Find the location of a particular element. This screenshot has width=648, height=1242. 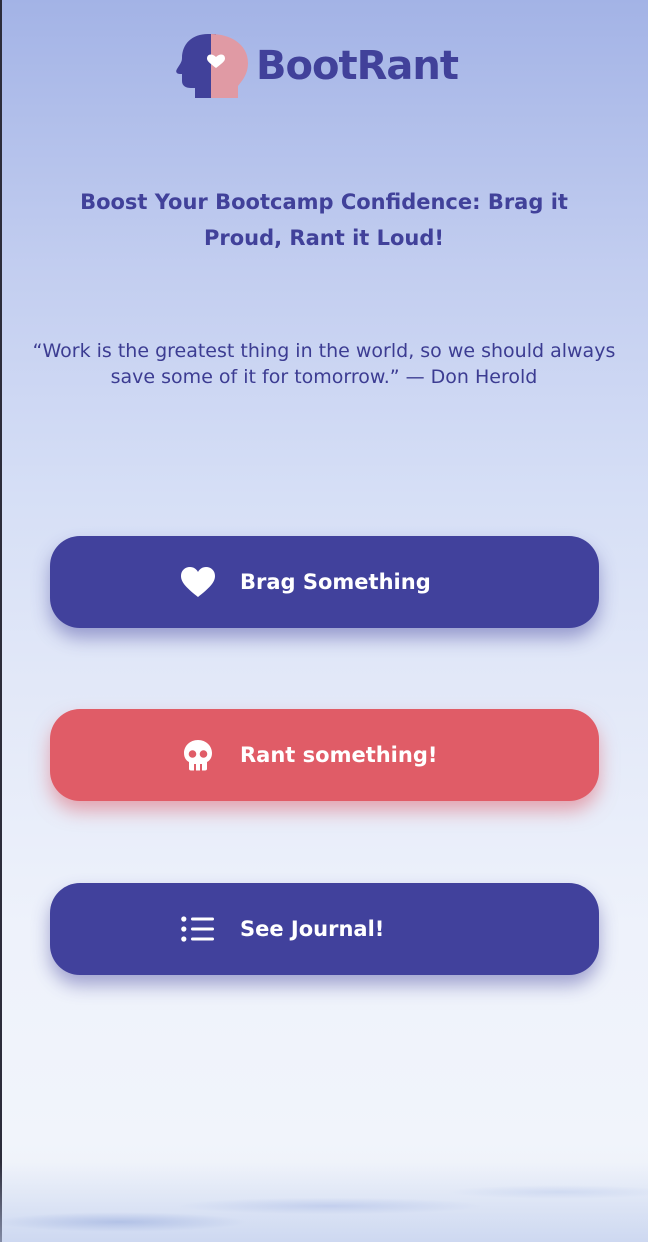

two-heads-logo-icon is located at coordinates (212, 66).